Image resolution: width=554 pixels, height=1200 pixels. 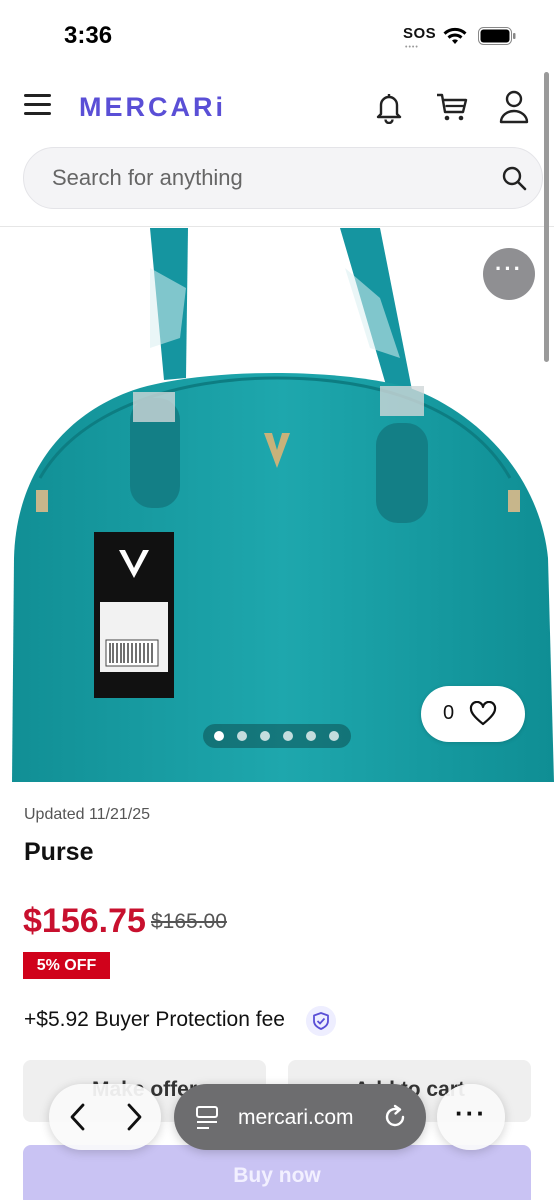 I want to click on discount-badge: 5% OFF, so click(x=66, y=965).